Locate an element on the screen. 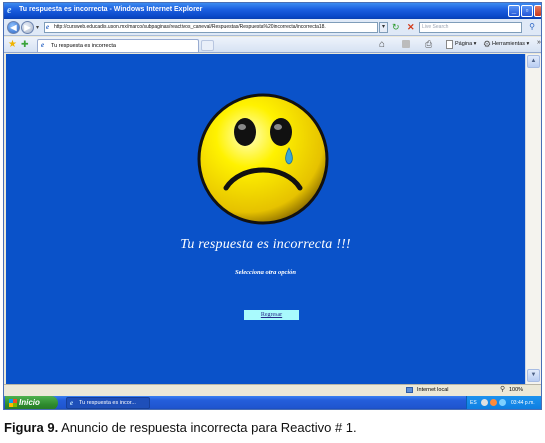 The image size is (545, 443). forward-button: ▶ is located at coordinates (27, 27).